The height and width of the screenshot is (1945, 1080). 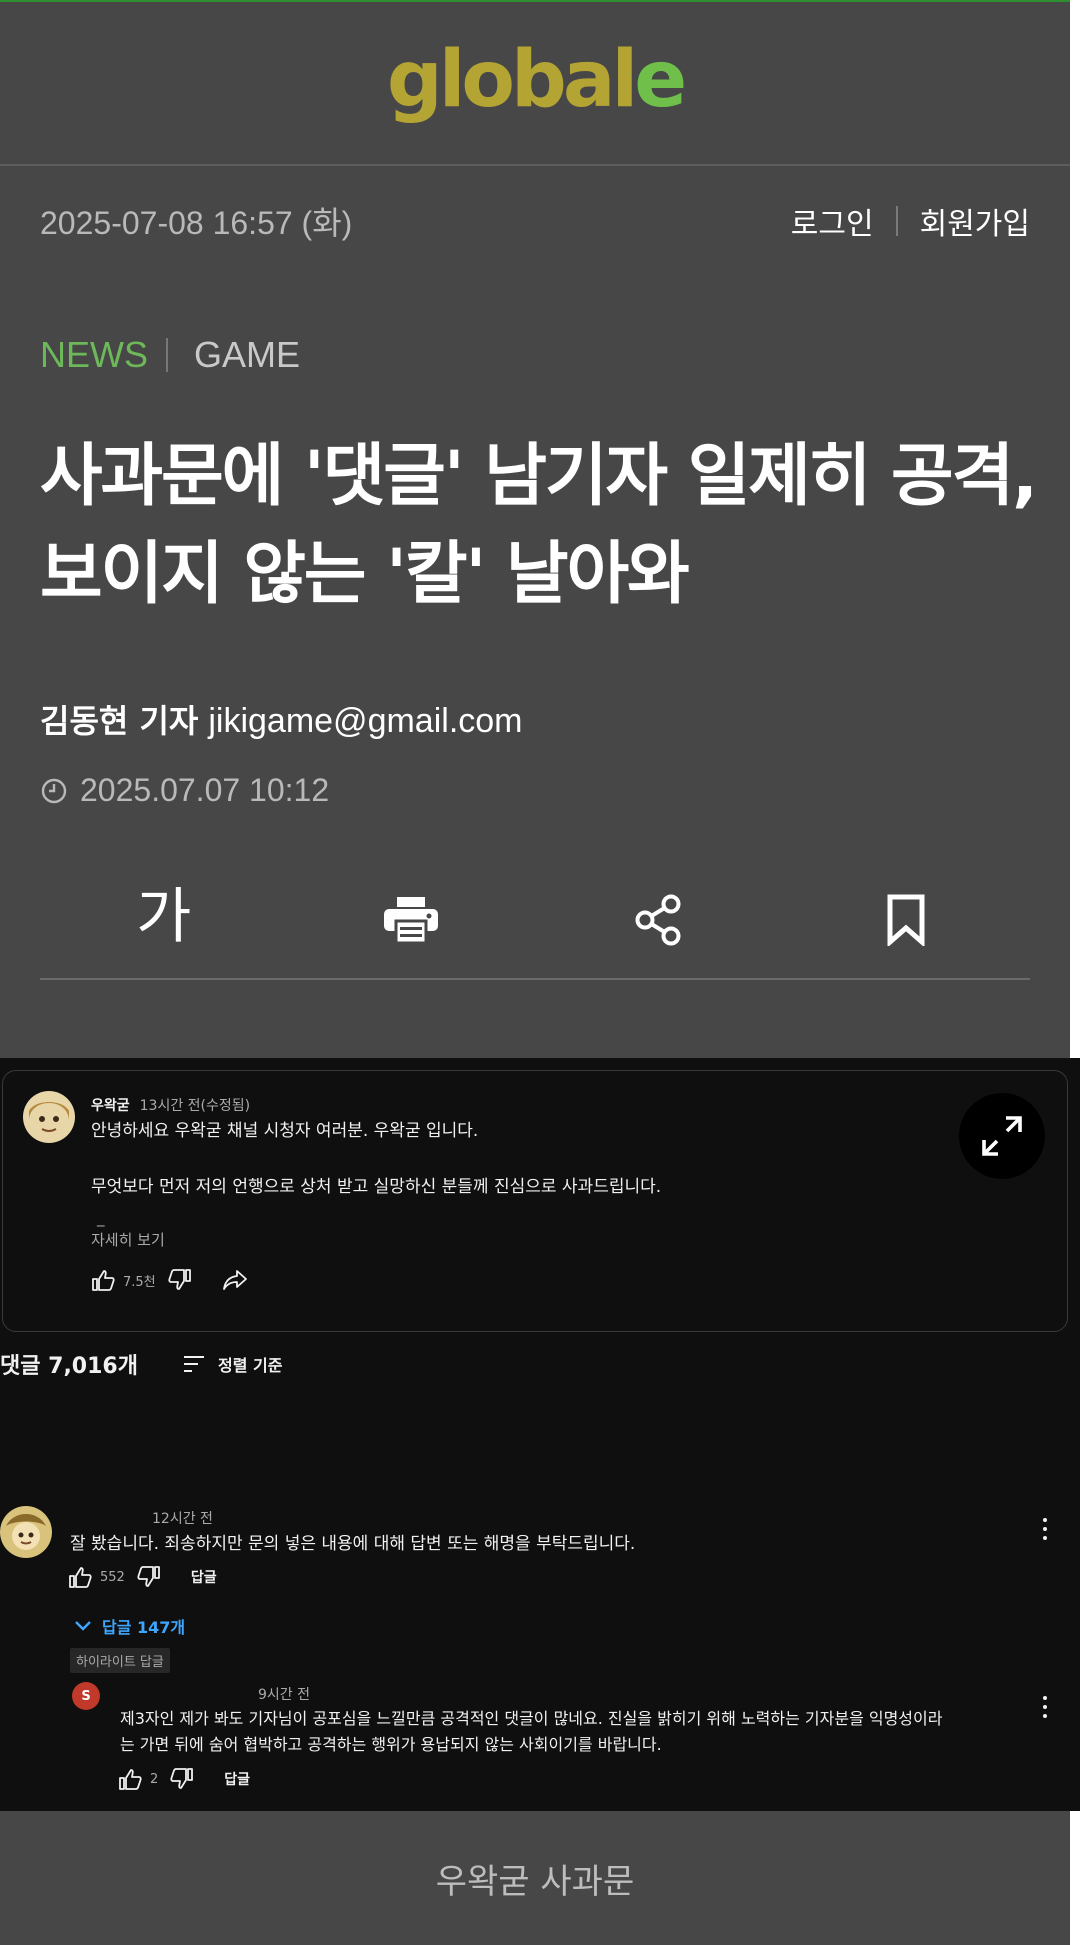 What do you see at coordinates (660, 80) in the screenshot?
I see `logo-text-accent: e` at bounding box center [660, 80].